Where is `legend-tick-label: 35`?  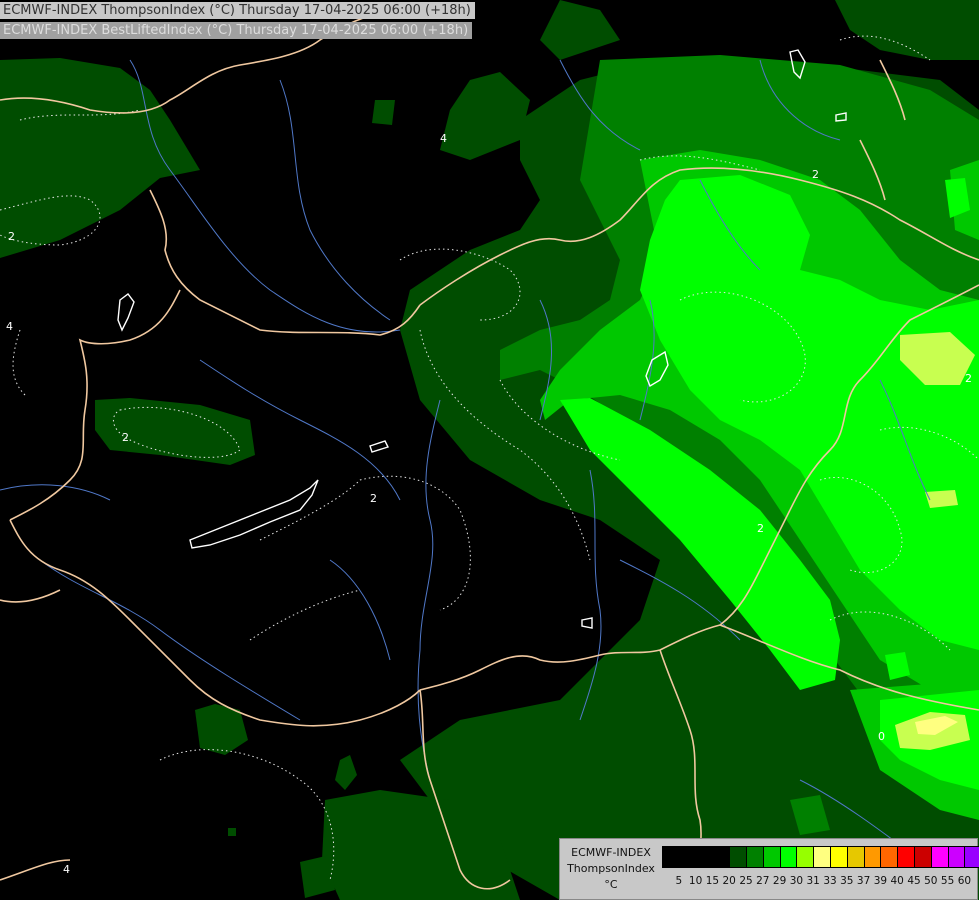
legend-tick-label: 35 is located at coordinates (847, 881).